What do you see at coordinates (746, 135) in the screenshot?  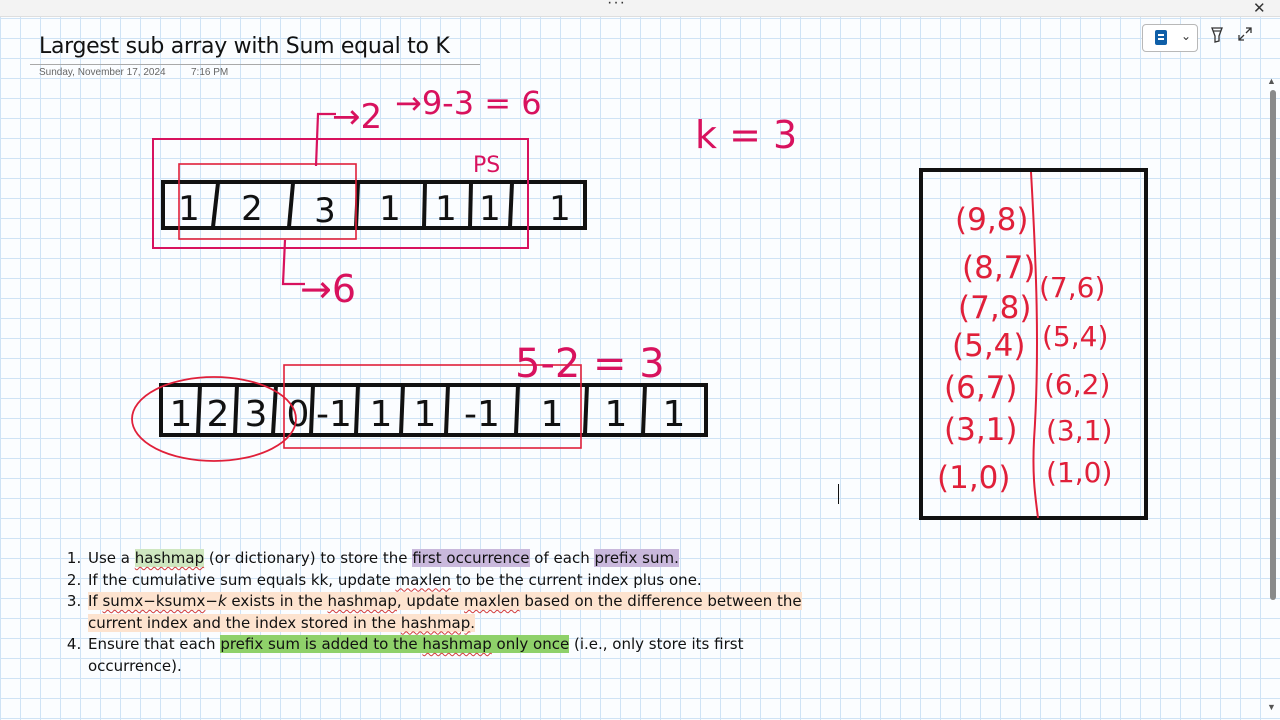 I see `annotation-k: k = 3` at bounding box center [746, 135].